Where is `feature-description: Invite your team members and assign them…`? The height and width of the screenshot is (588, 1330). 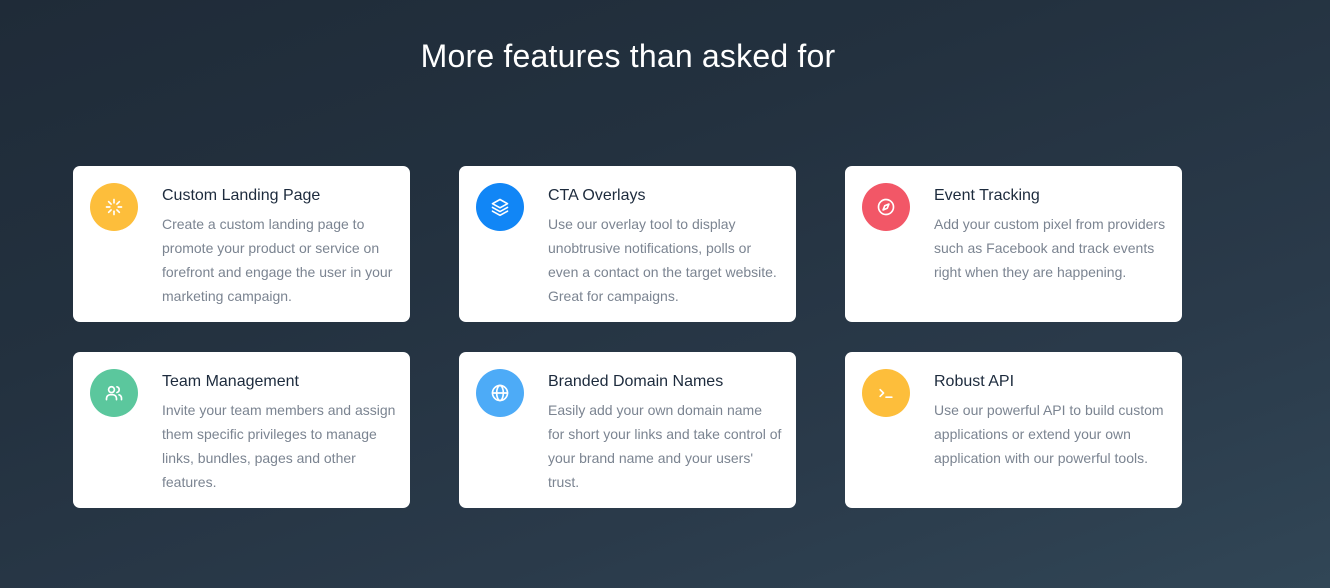 feature-description: Invite your team members and assign them… is located at coordinates (279, 446).